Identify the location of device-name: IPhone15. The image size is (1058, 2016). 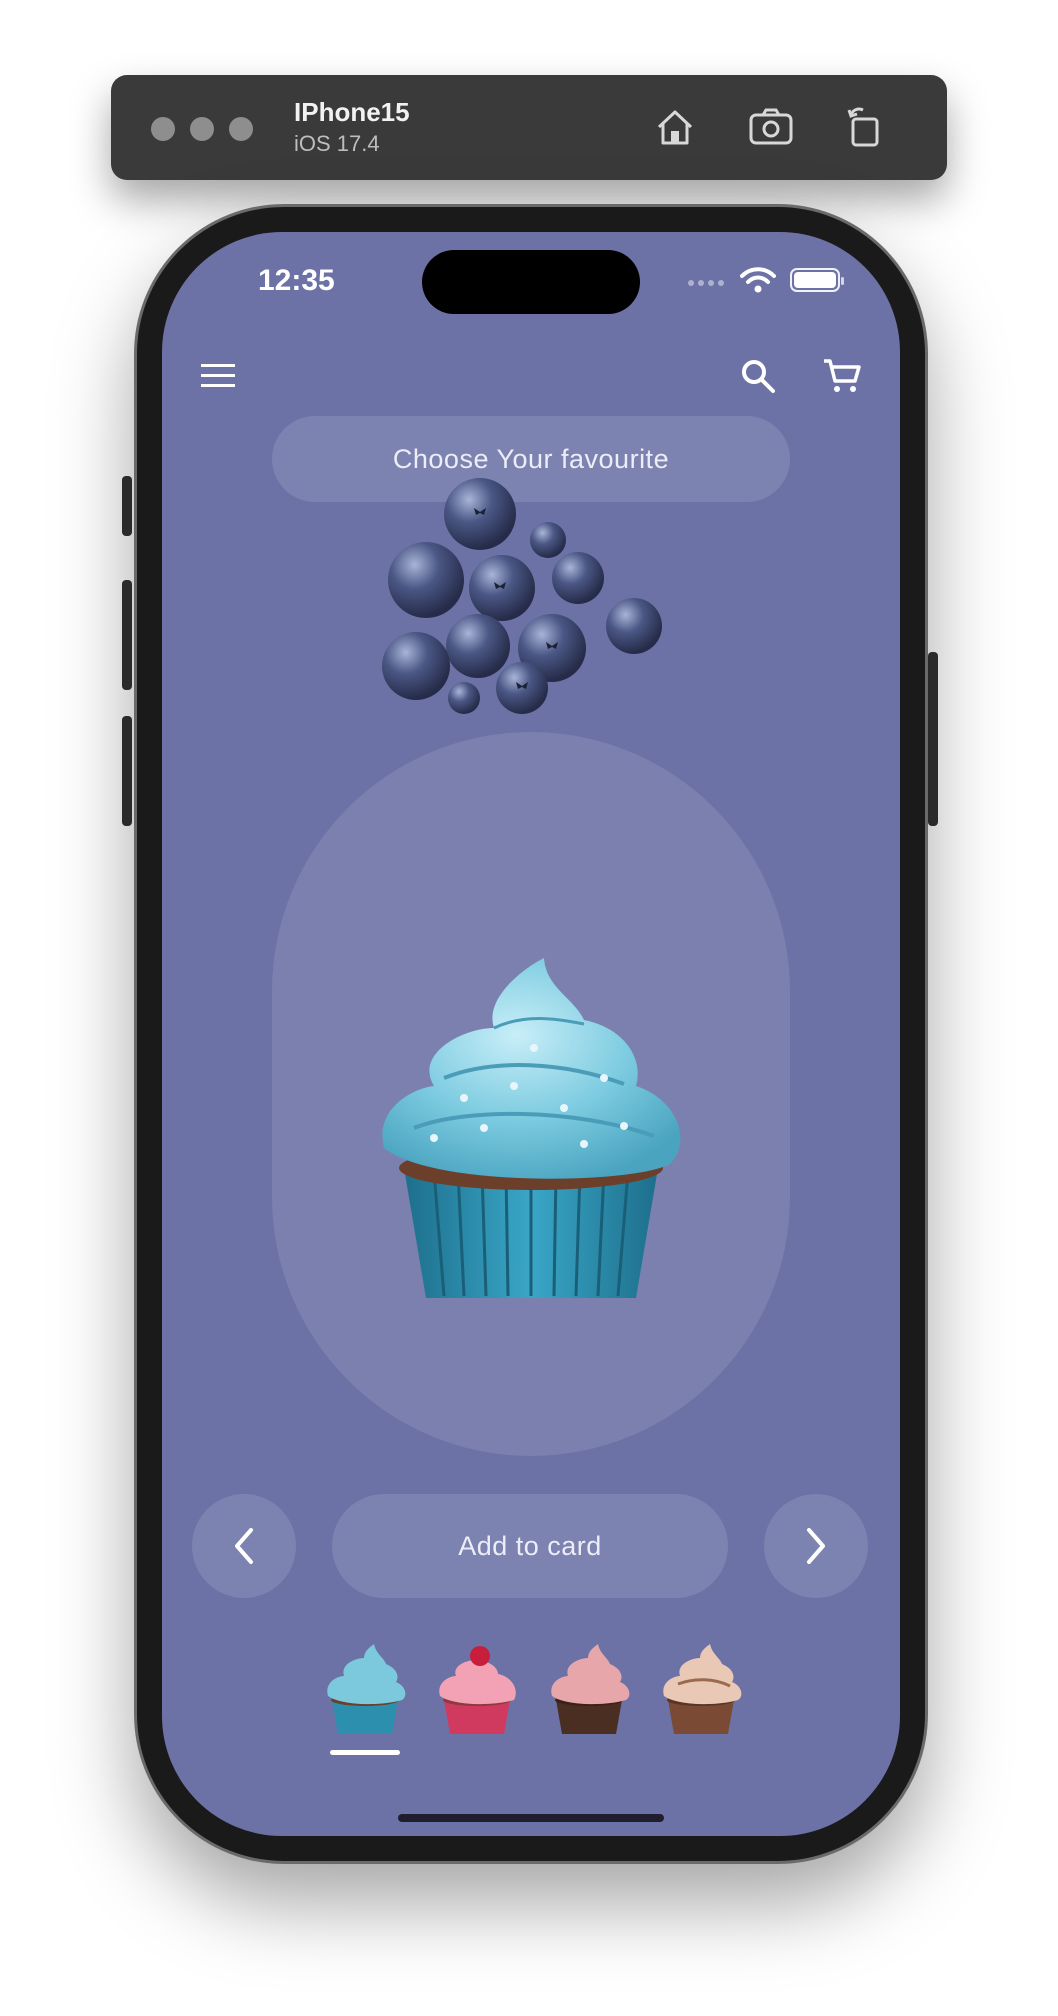
(352, 112).